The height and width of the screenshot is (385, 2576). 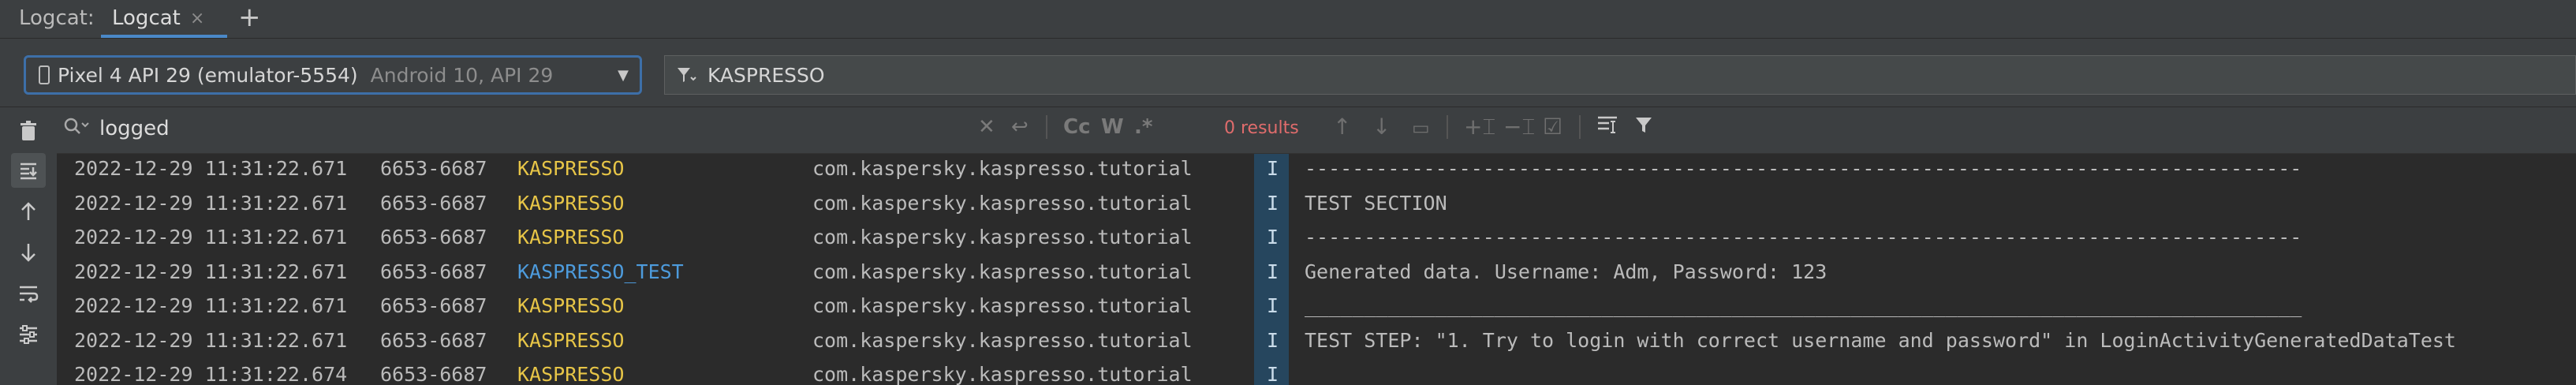 I want to click on device-detail: Android 10, API 29, so click(x=462, y=75).